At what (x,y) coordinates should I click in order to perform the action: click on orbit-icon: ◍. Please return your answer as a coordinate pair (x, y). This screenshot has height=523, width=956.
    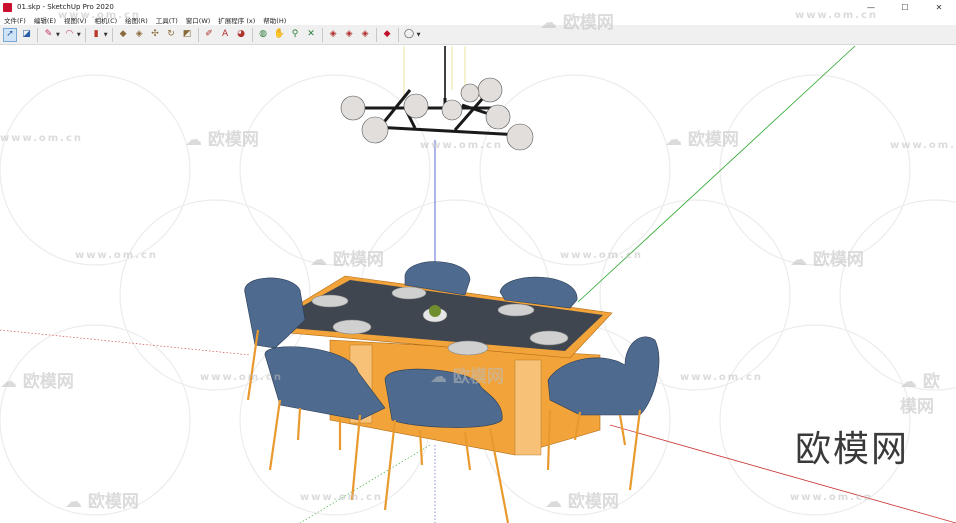
    Looking at the image, I should click on (263, 34).